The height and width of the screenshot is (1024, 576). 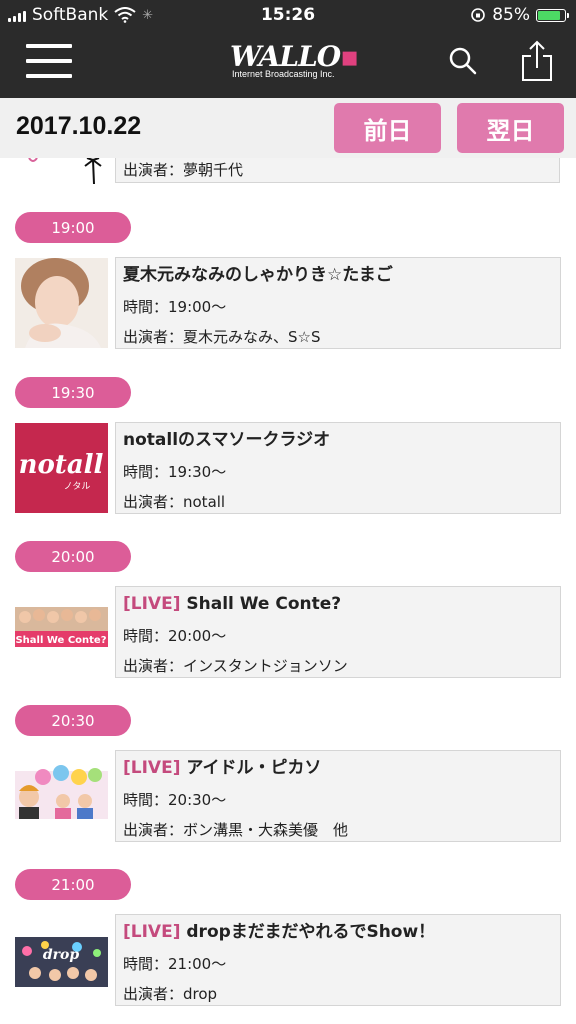 I want to click on share-icon, so click(x=537, y=61).